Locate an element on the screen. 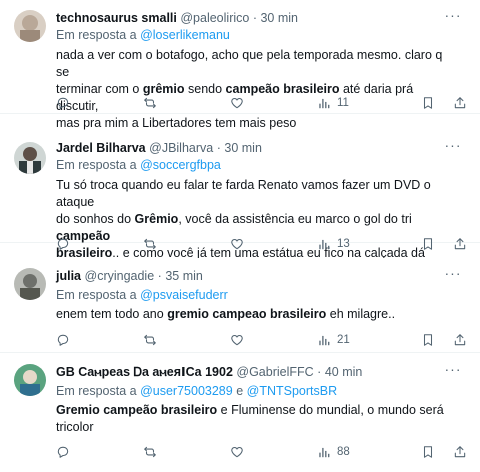 The image size is (480, 472). handle: @GabrielFFC is located at coordinates (274, 372).